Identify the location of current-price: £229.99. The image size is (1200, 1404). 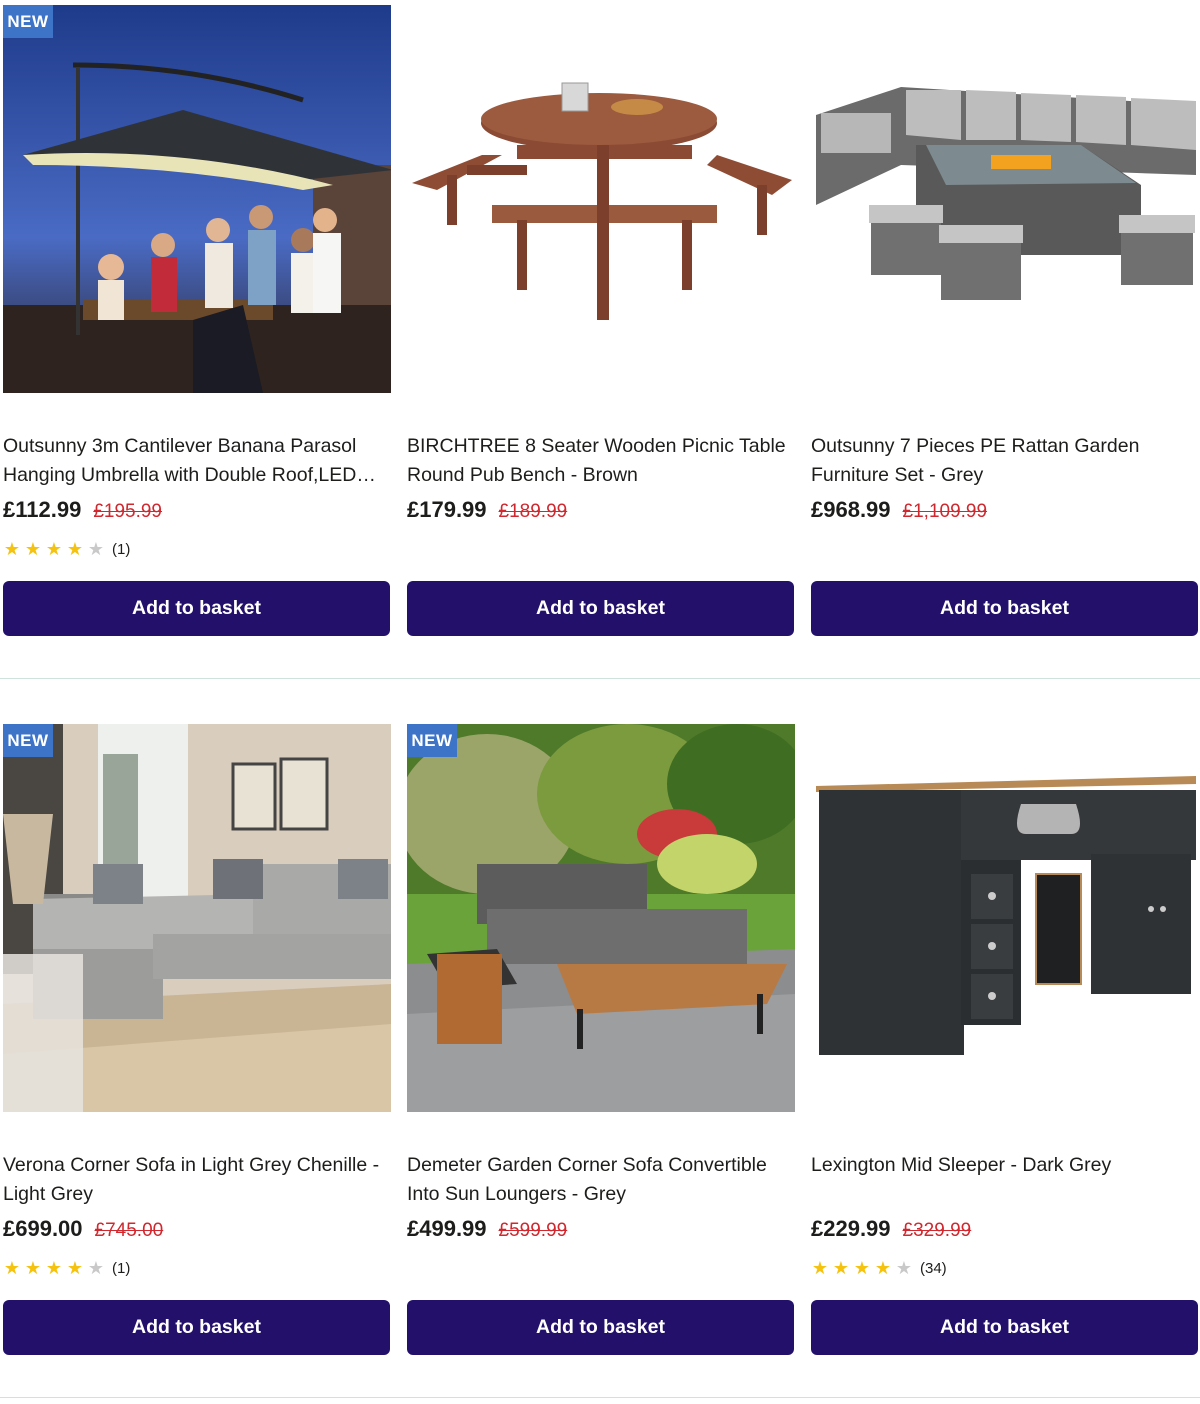
(851, 1228).